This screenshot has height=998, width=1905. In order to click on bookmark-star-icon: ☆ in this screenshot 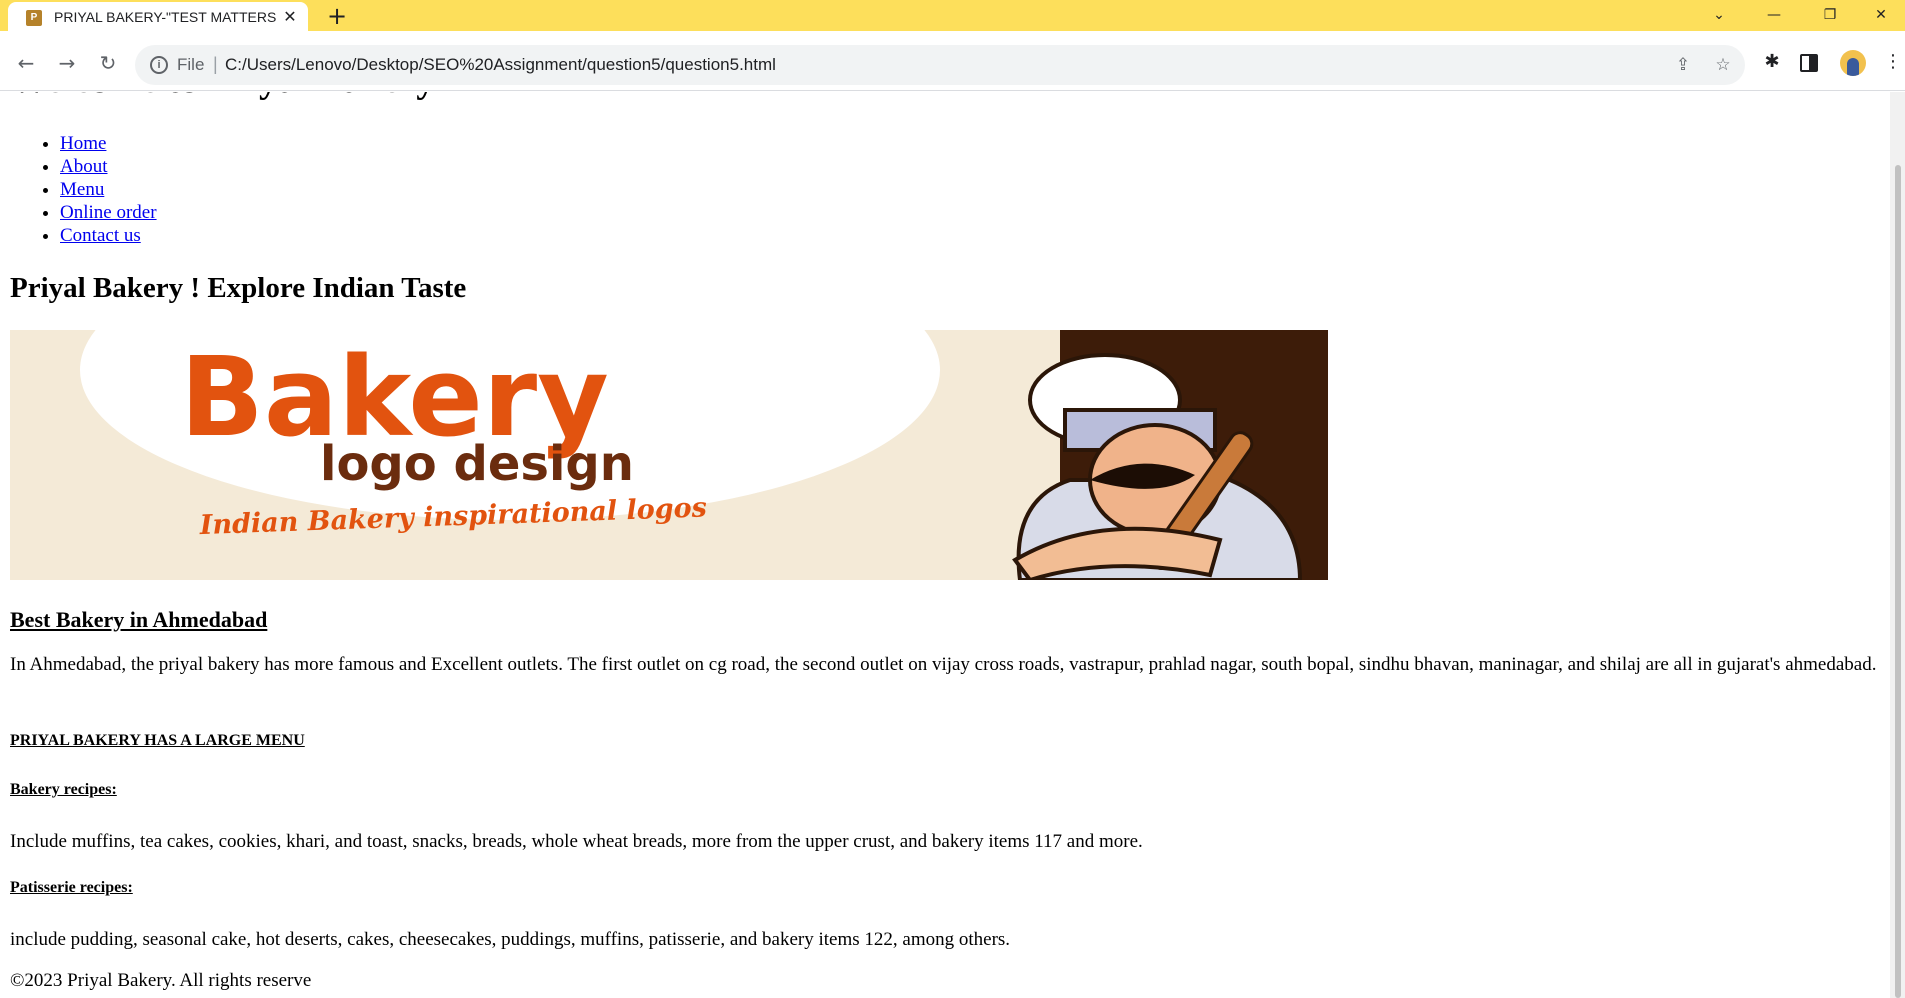, I will do `click(1723, 65)`.